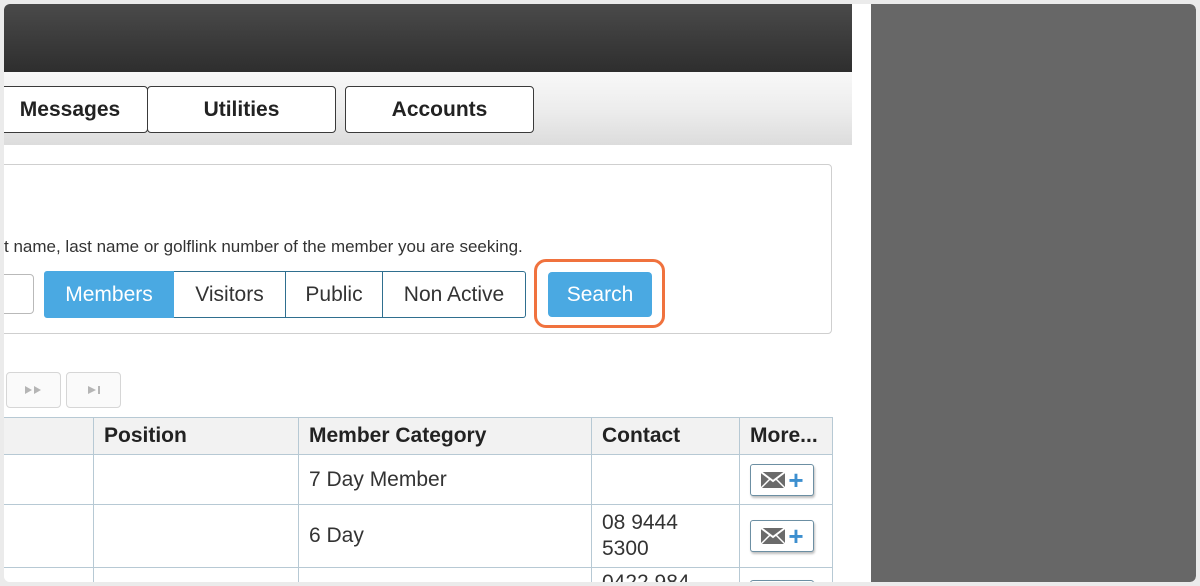 The width and height of the screenshot is (1200, 586). I want to click on filter-visitors-button: Visitors, so click(230, 294).